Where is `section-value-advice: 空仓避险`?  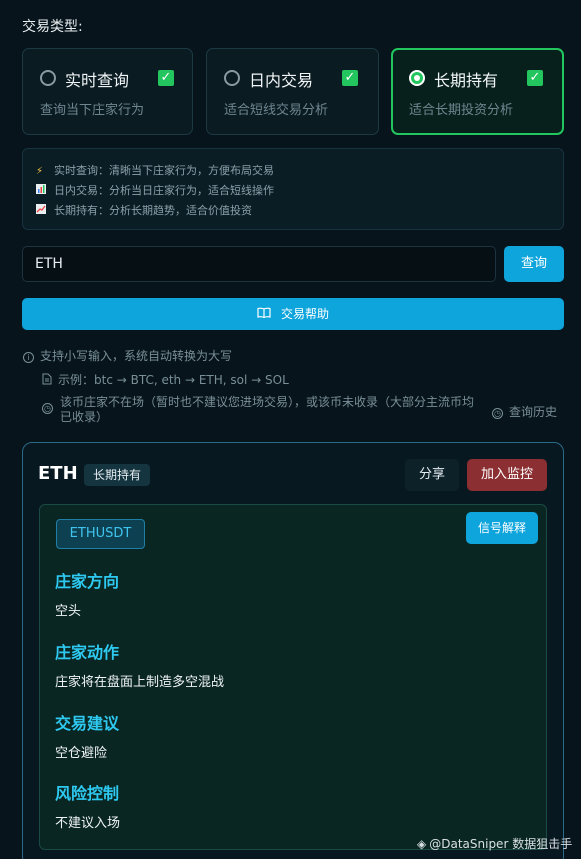 section-value-advice: 空仓避险 is located at coordinates (81, 753).